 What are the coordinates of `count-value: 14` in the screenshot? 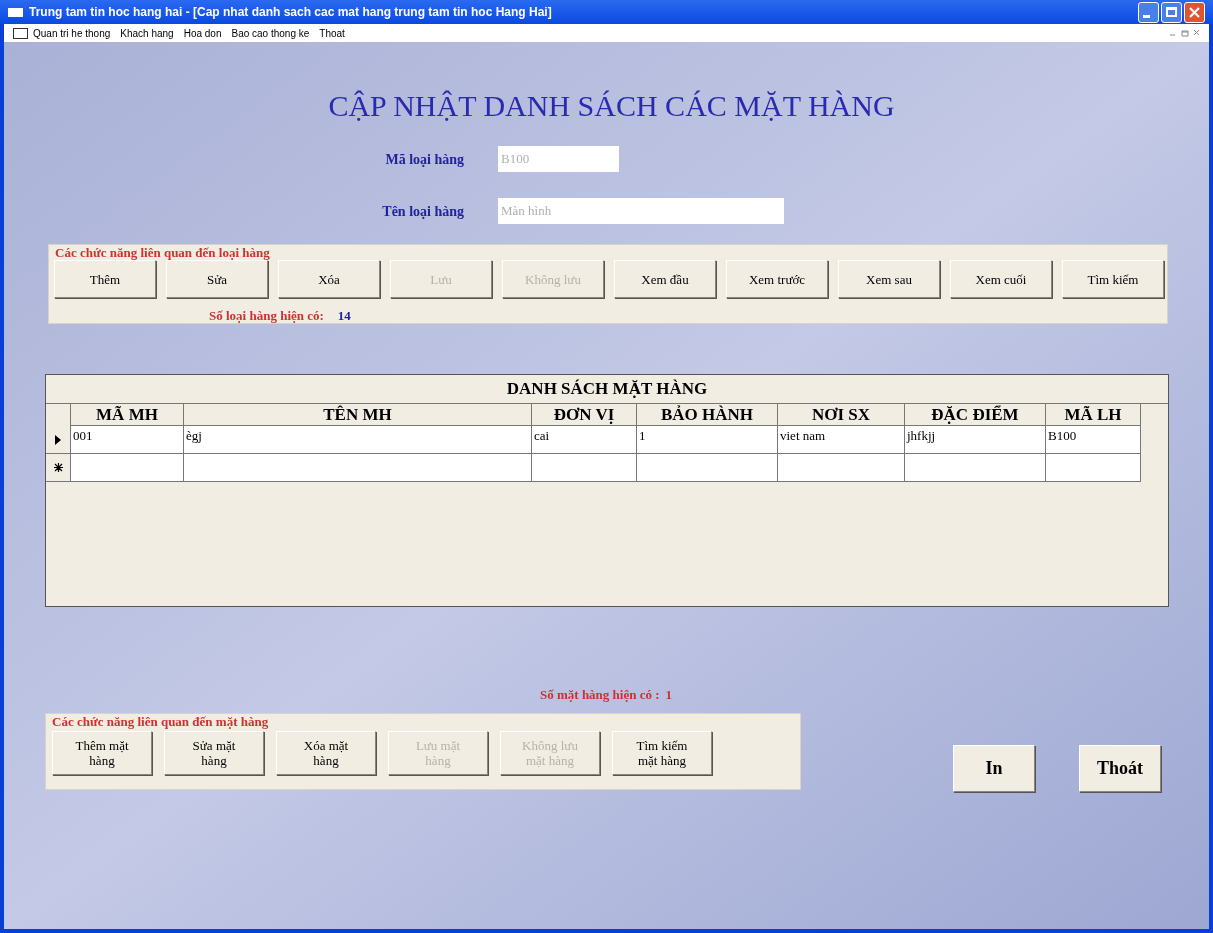 It's located at (344, 316).